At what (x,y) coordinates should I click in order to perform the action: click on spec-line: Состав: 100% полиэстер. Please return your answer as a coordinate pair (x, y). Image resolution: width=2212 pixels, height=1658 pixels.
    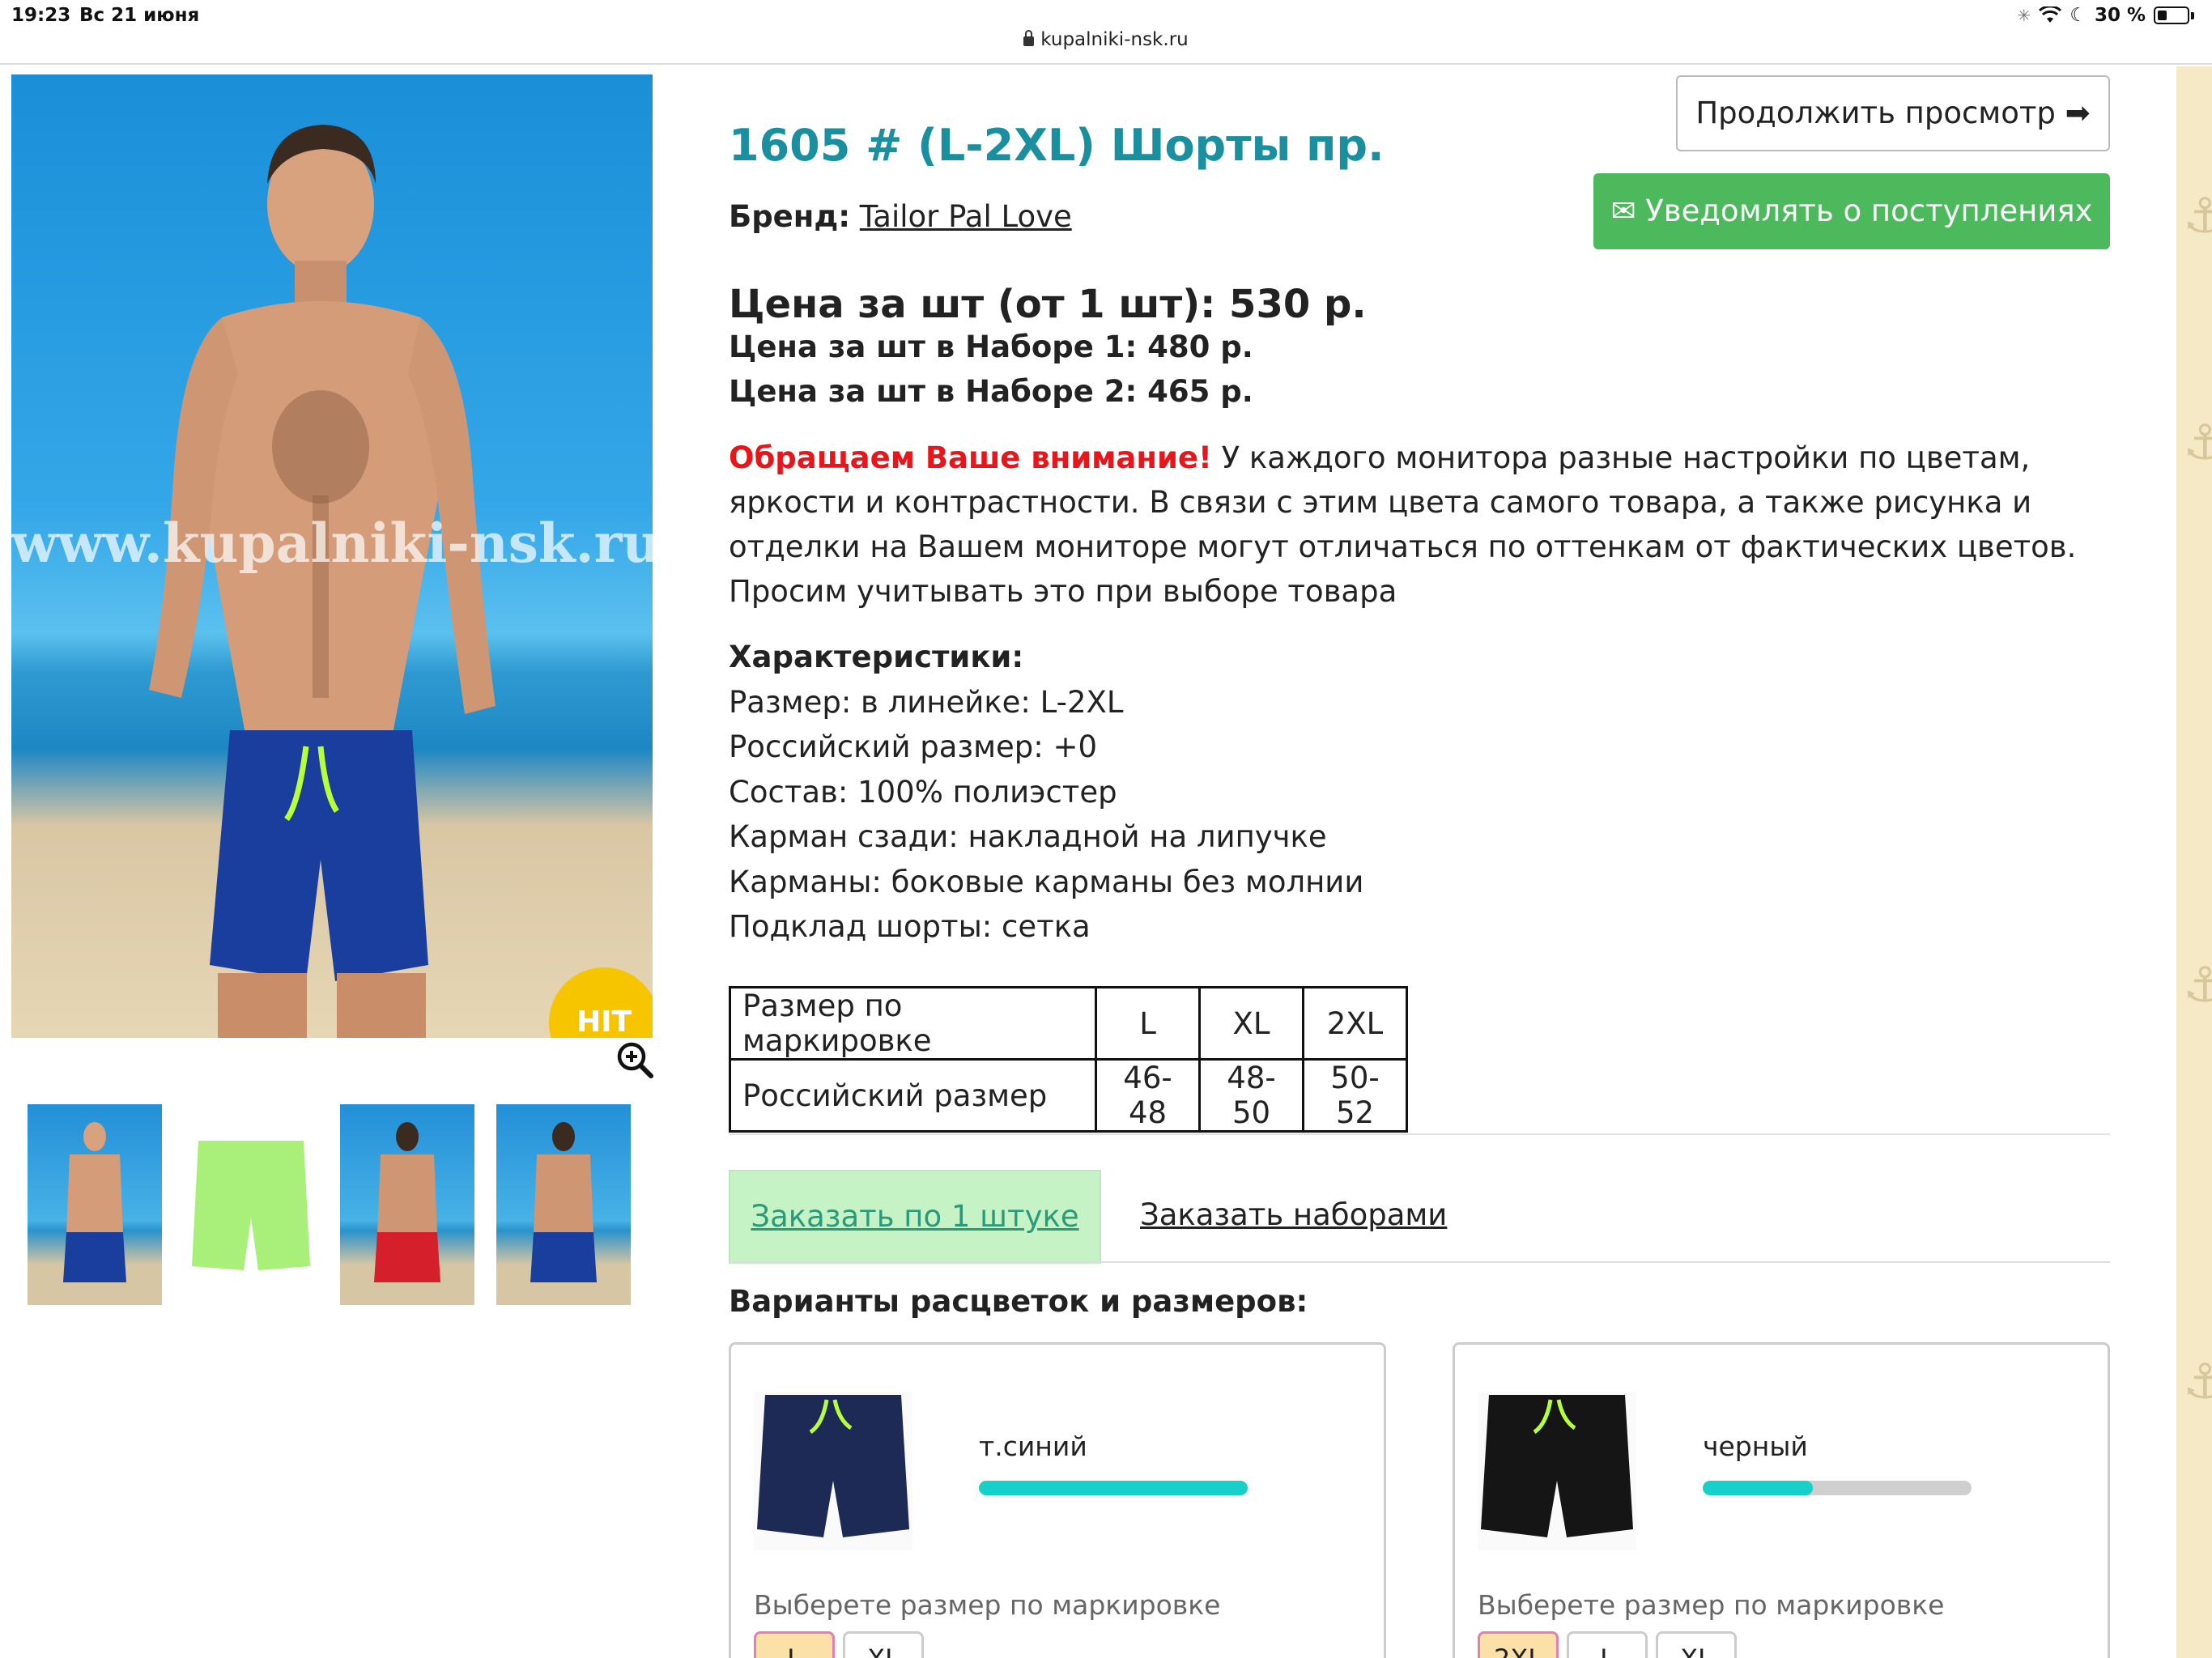
    Looking at the image, I should click on (923, 792).